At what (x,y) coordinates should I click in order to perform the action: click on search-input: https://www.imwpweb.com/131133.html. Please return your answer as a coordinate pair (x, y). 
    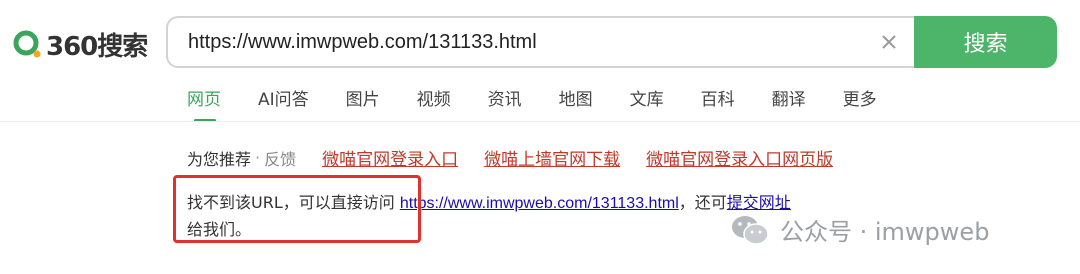
    Looking at the image, I should click on (362, 42).